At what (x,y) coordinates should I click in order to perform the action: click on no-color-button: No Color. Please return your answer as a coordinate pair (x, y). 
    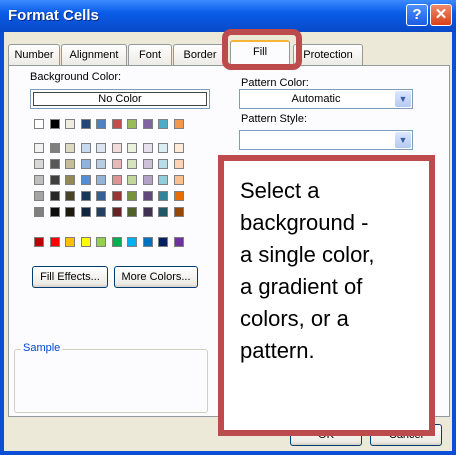
    Looking at the image, I should click on (120, 99).